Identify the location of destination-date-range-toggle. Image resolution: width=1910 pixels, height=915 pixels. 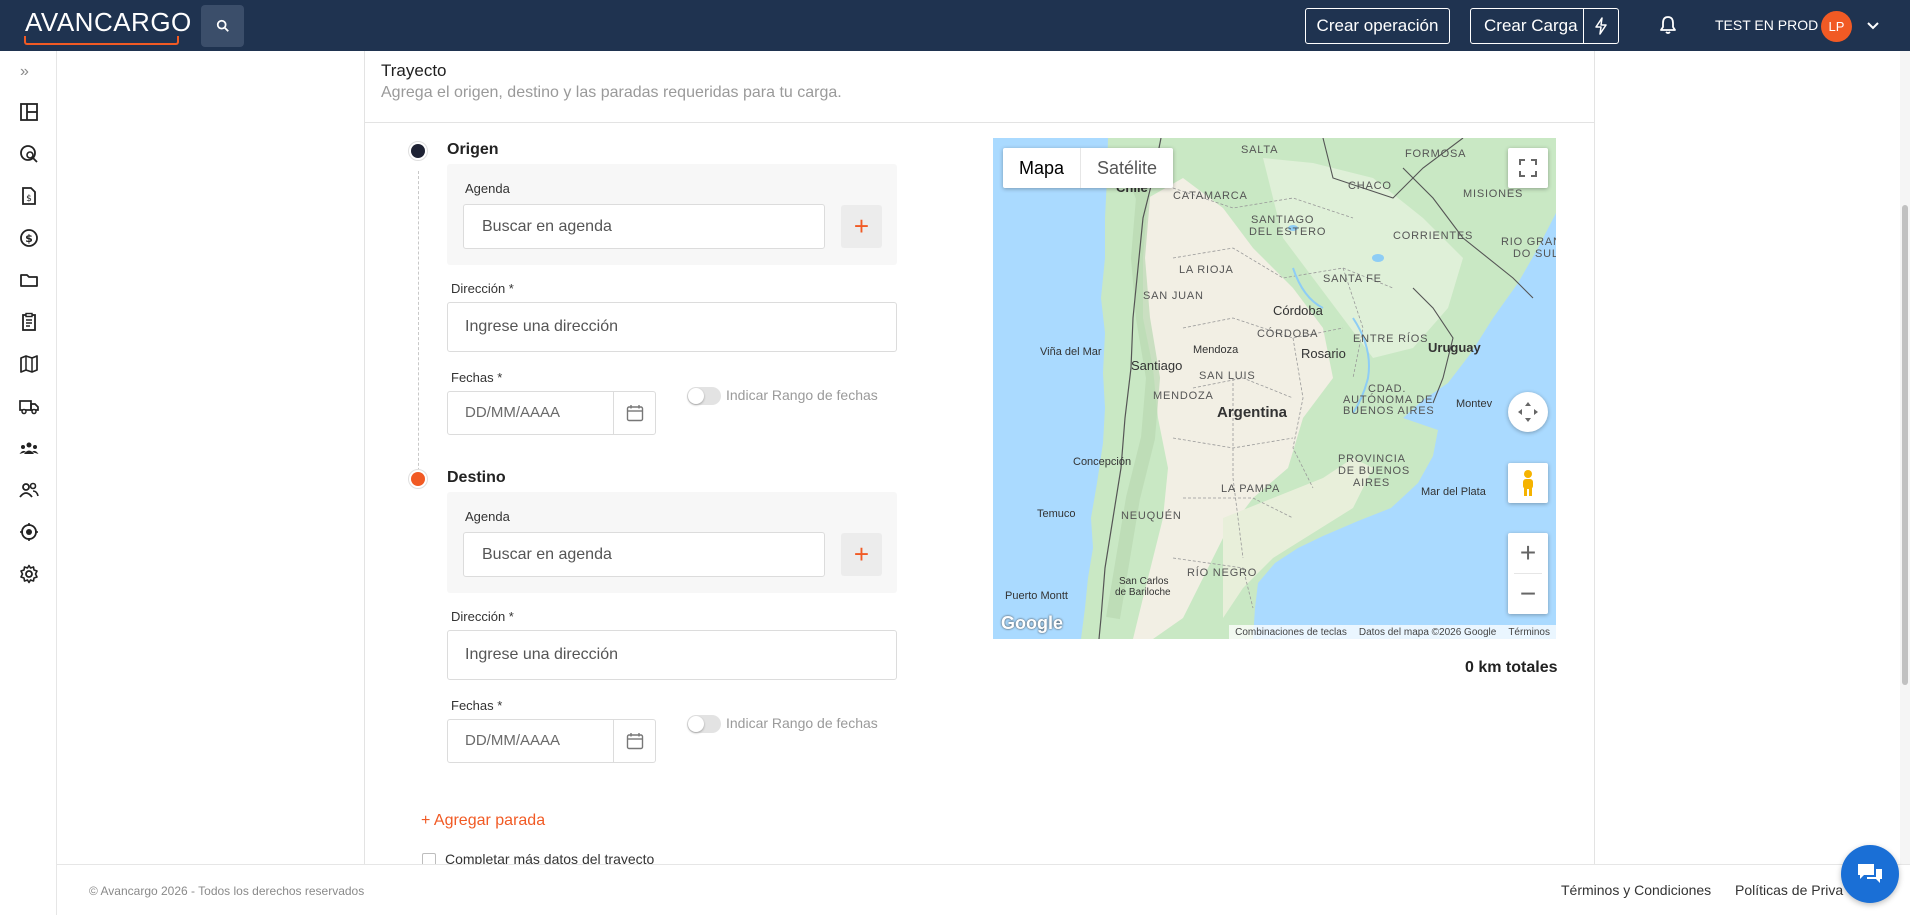
(704, 724).